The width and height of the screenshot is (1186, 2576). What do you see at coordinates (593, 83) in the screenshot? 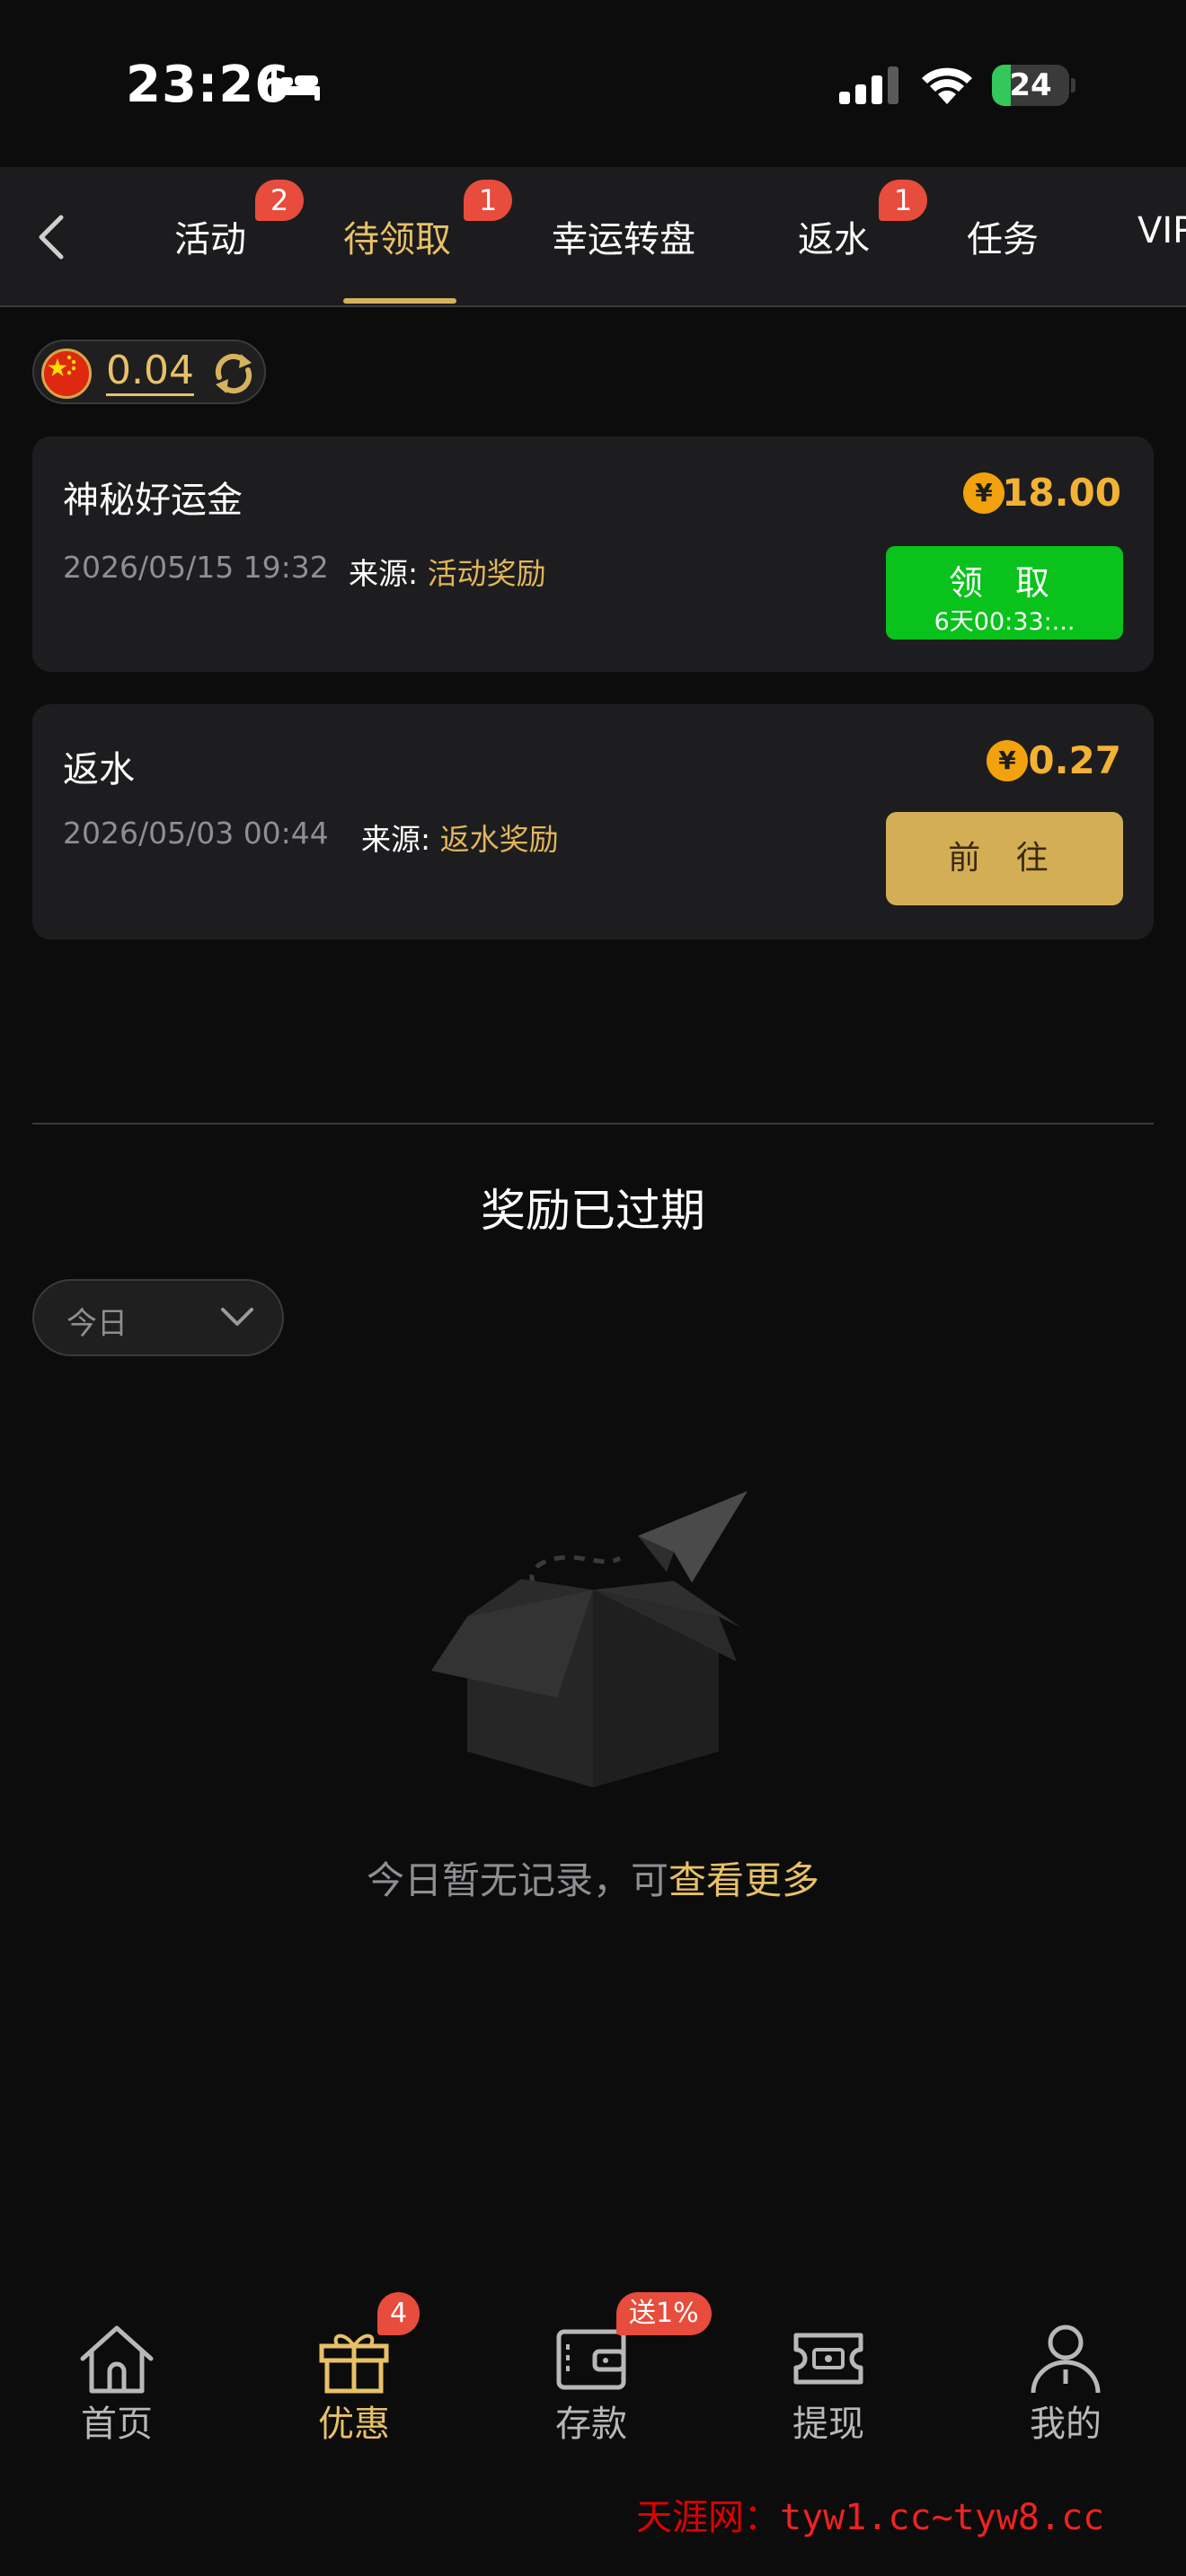
I see `status-bar: 23:26 24` at bounding box center [593, 83].